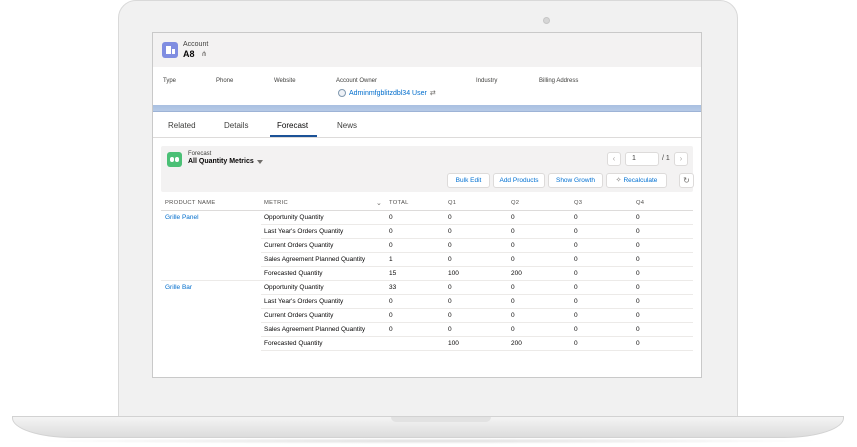  What do you see at coordinates (276, 203) in the screenshot?
I see `col-metric: METRIC` at bounding box center [276, 203].